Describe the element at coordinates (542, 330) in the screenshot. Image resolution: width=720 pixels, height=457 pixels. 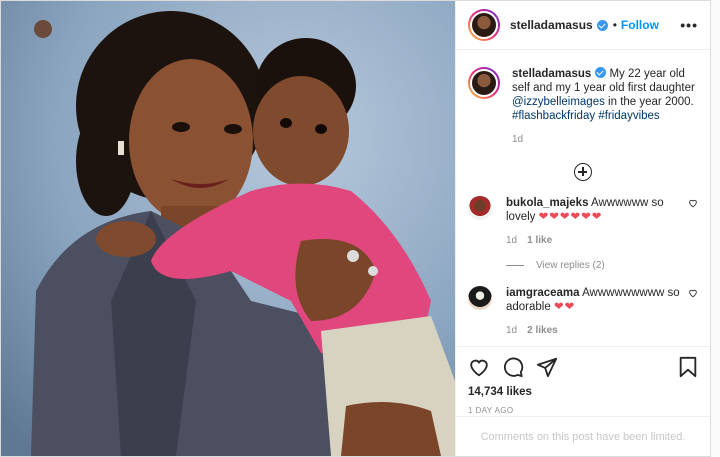
I see `comment-likes: 2 likes` at that location.